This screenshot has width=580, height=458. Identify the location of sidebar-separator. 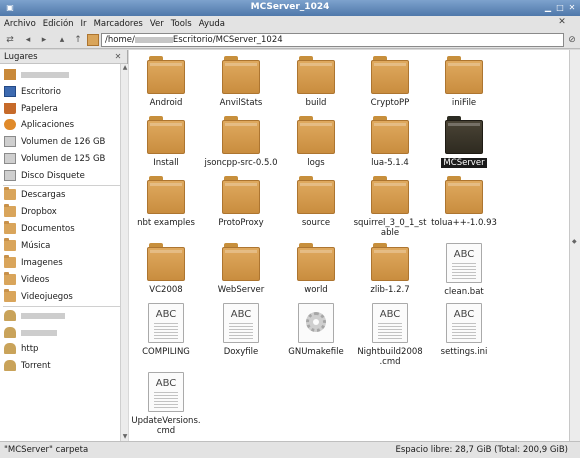
(62, 306).